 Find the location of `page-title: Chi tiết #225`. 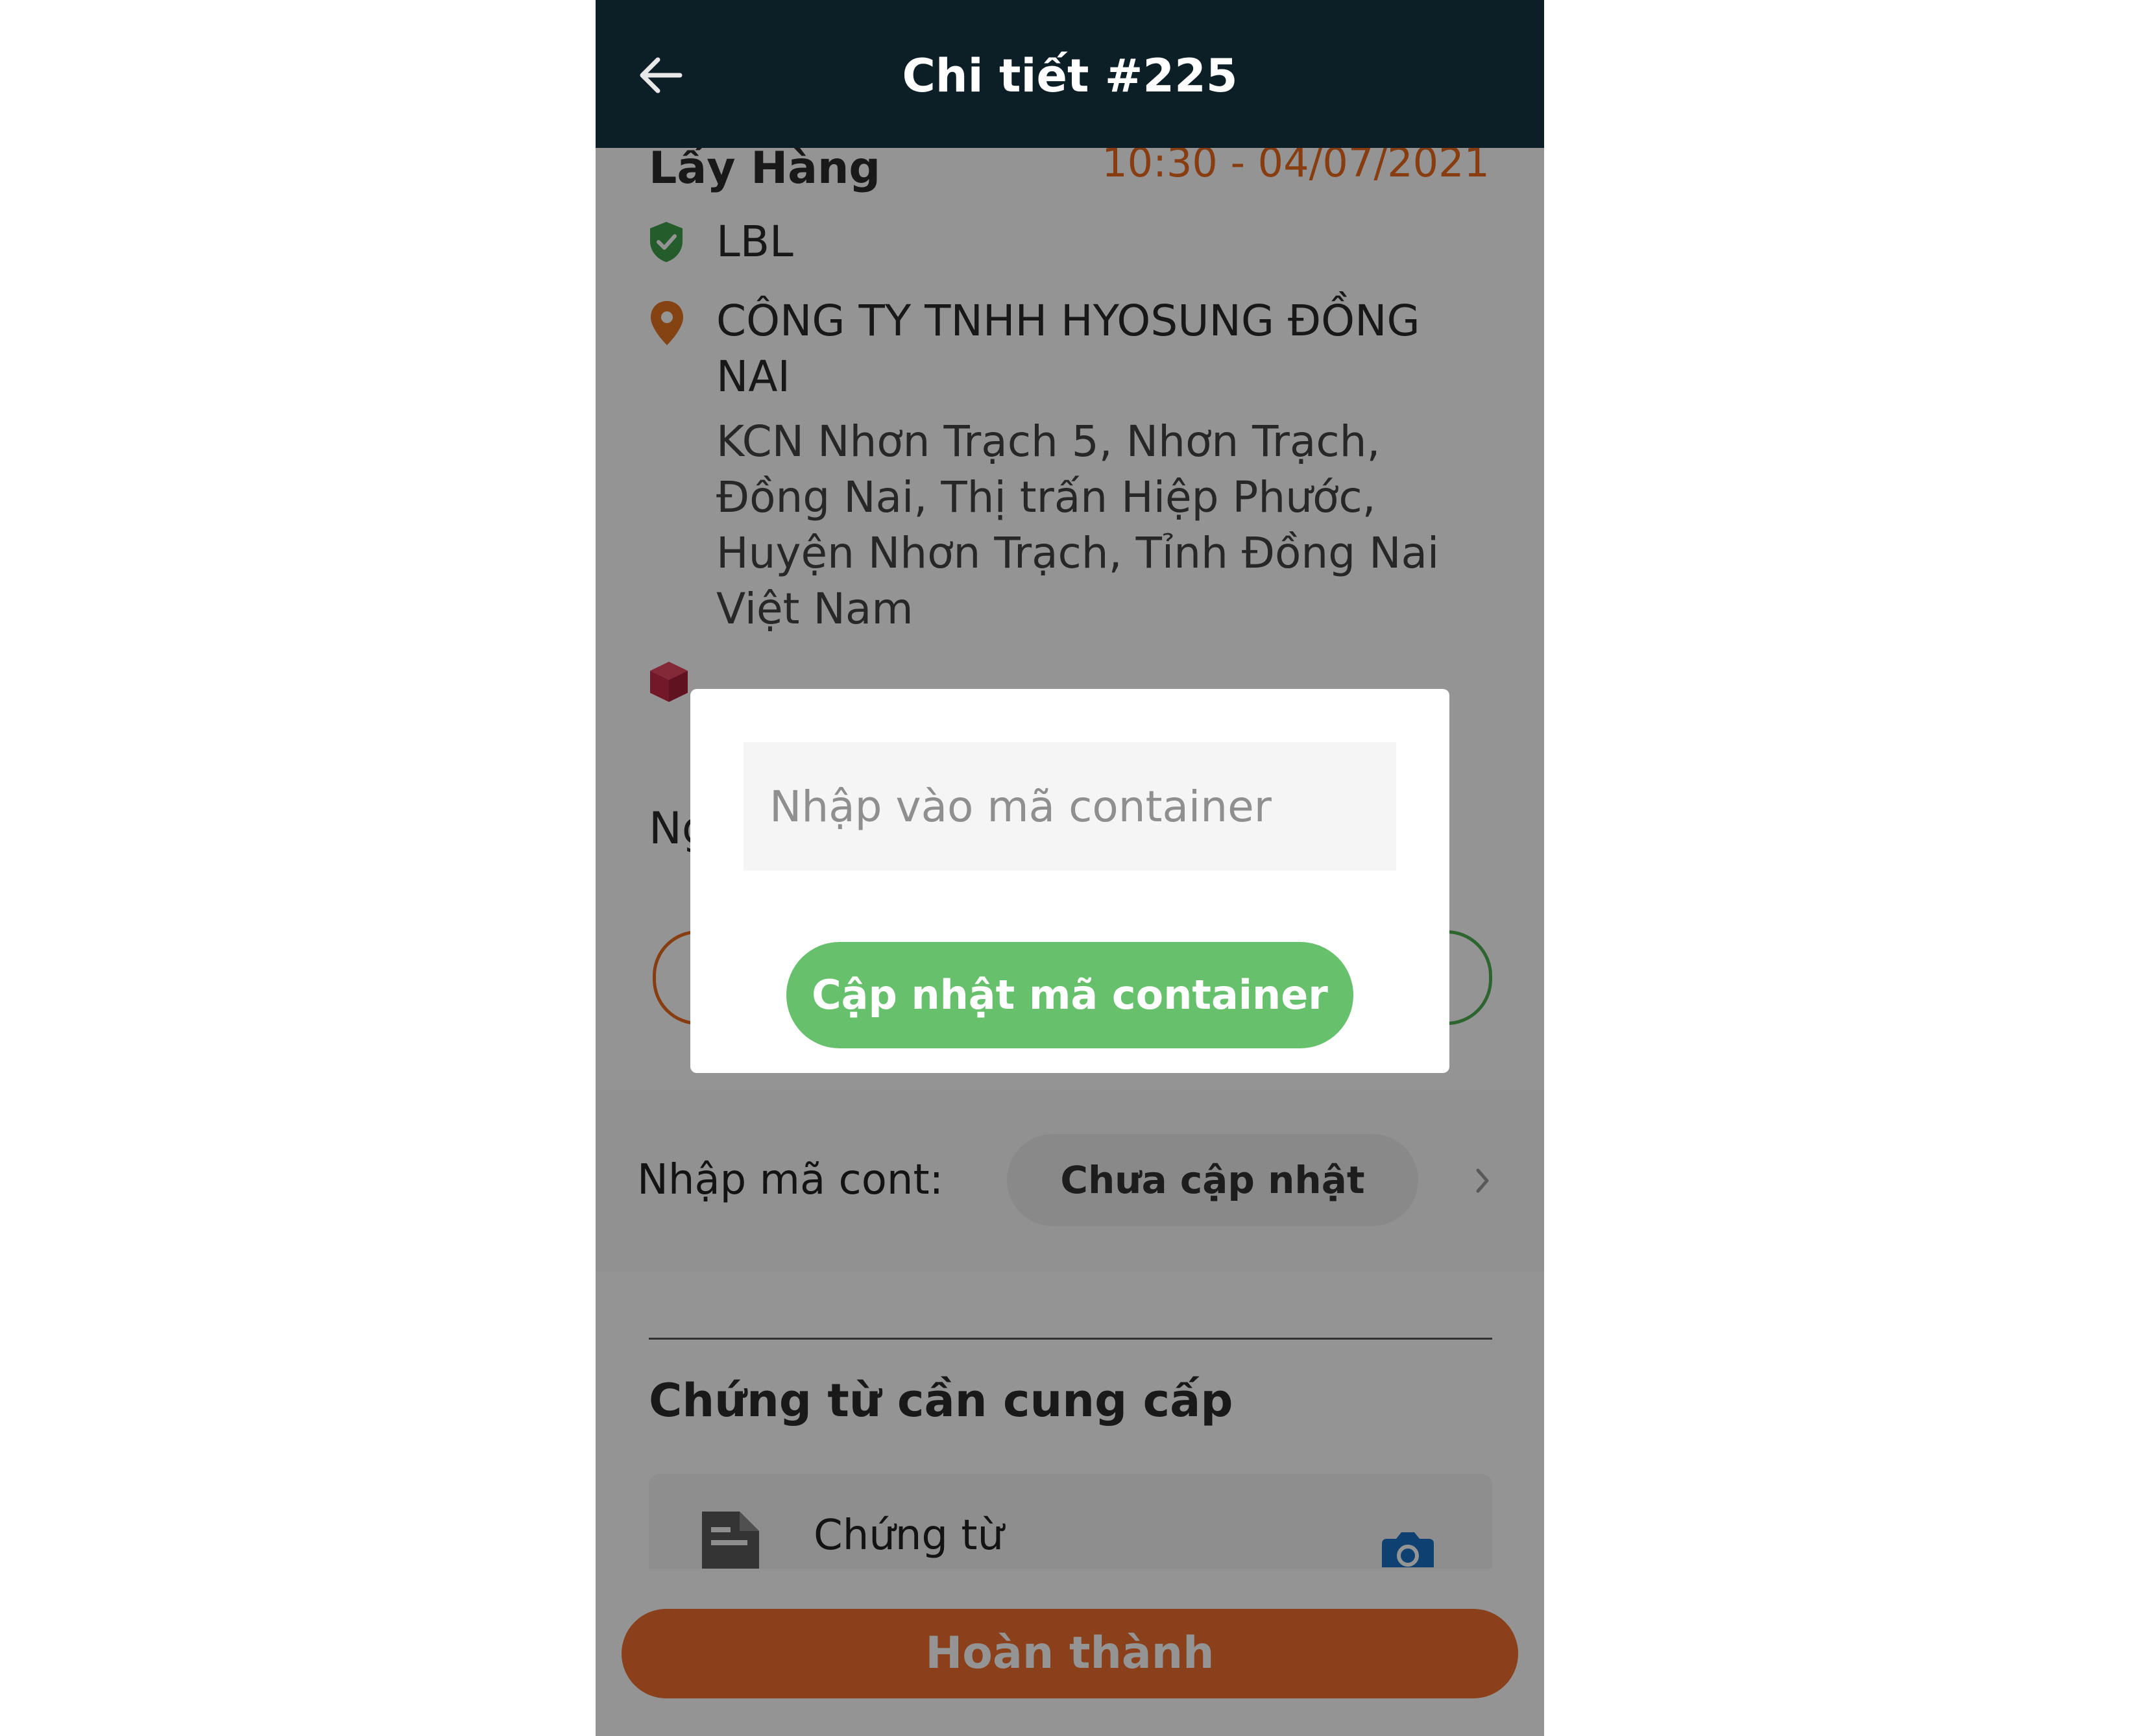

page-title: Chi tiết #225 is located at coordinates (1070, 75).